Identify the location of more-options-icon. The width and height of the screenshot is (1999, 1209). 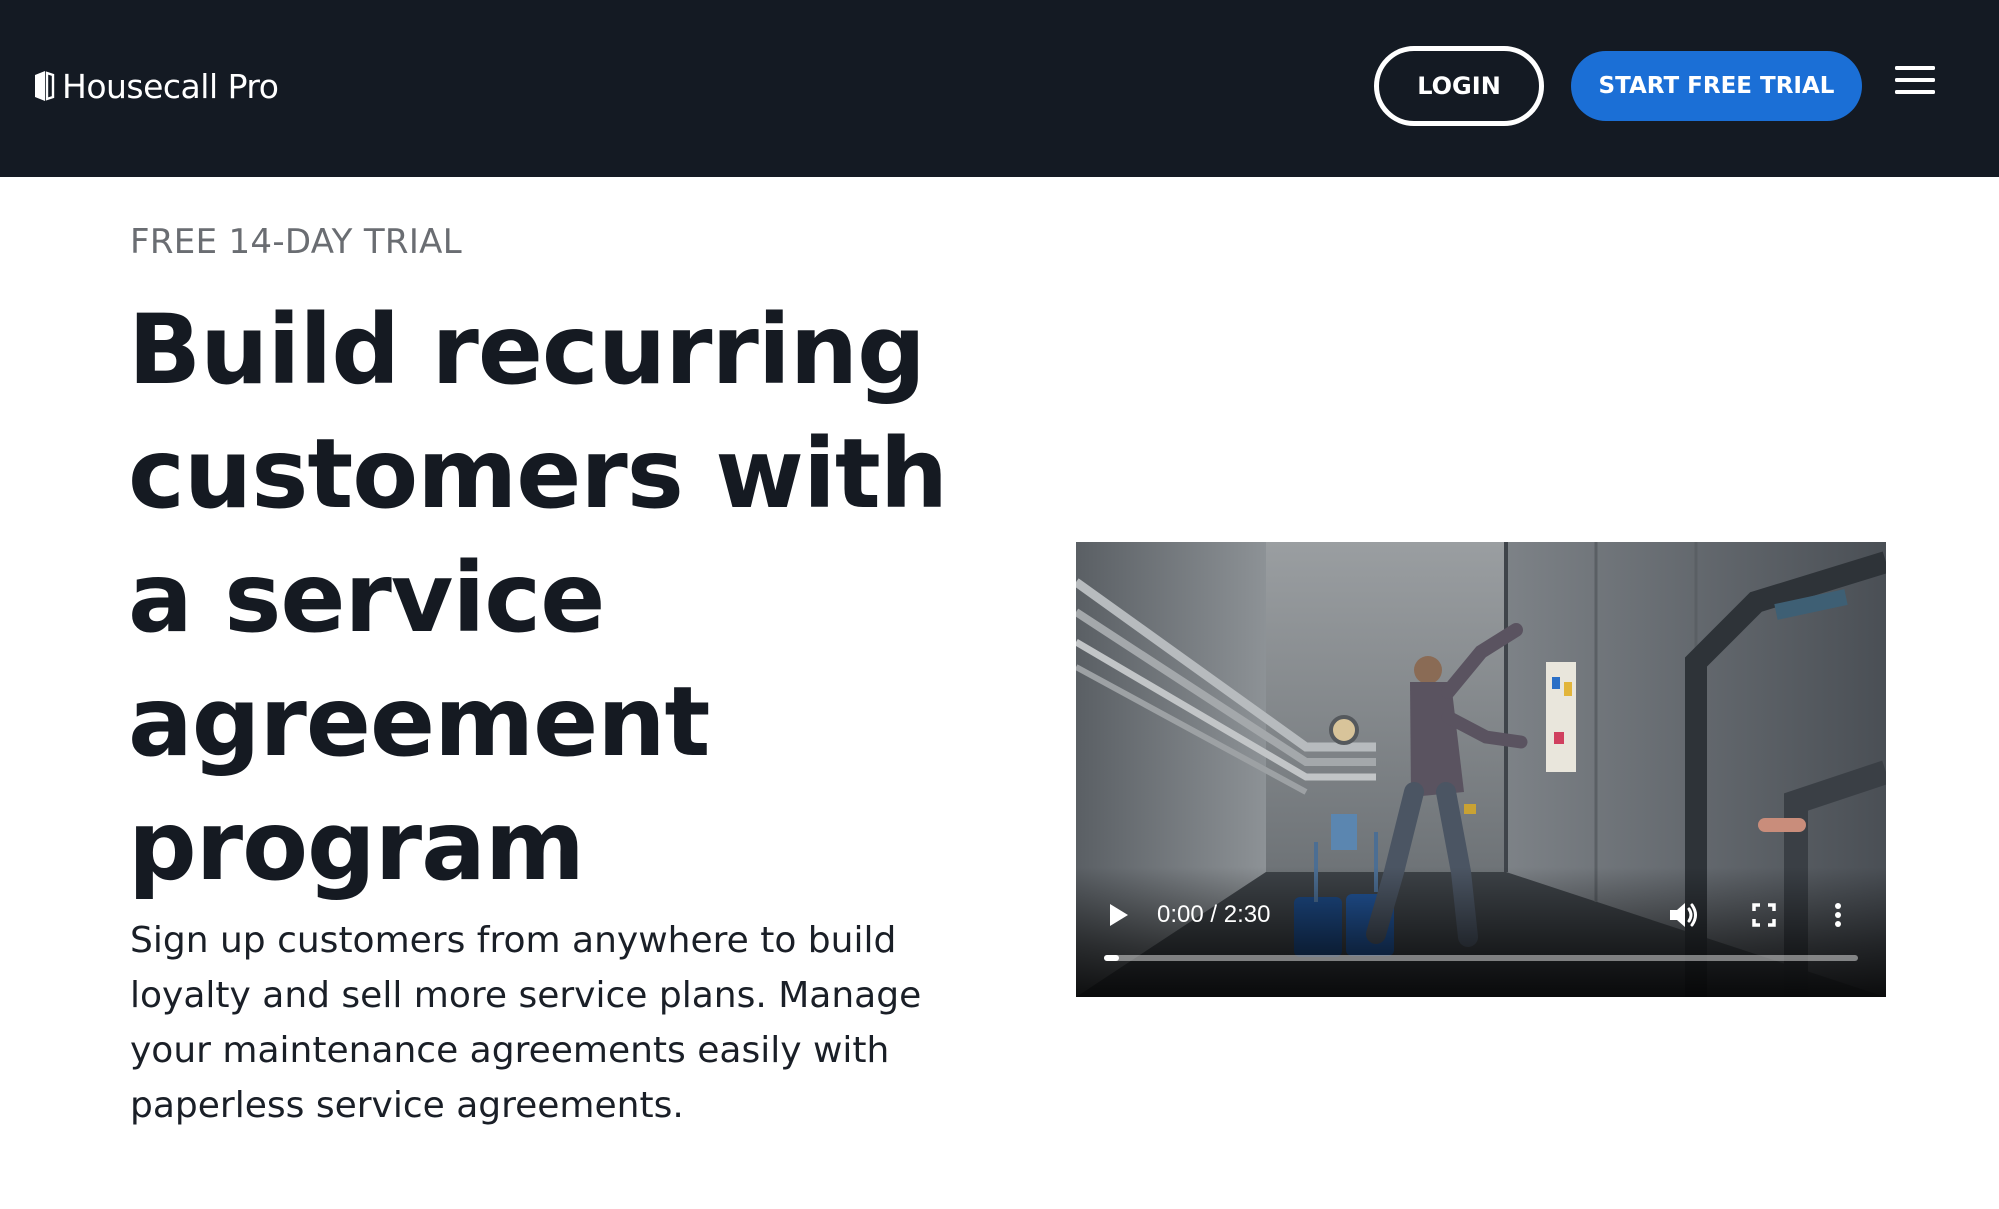
(1838, 915).